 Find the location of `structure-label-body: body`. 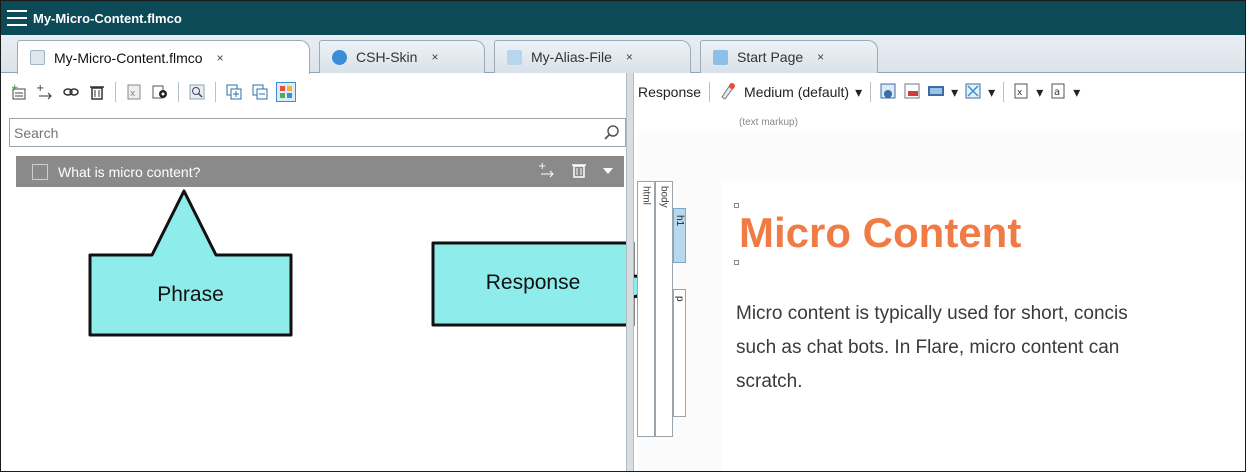

structure-label-body: body is located at coordinates (664, 197).